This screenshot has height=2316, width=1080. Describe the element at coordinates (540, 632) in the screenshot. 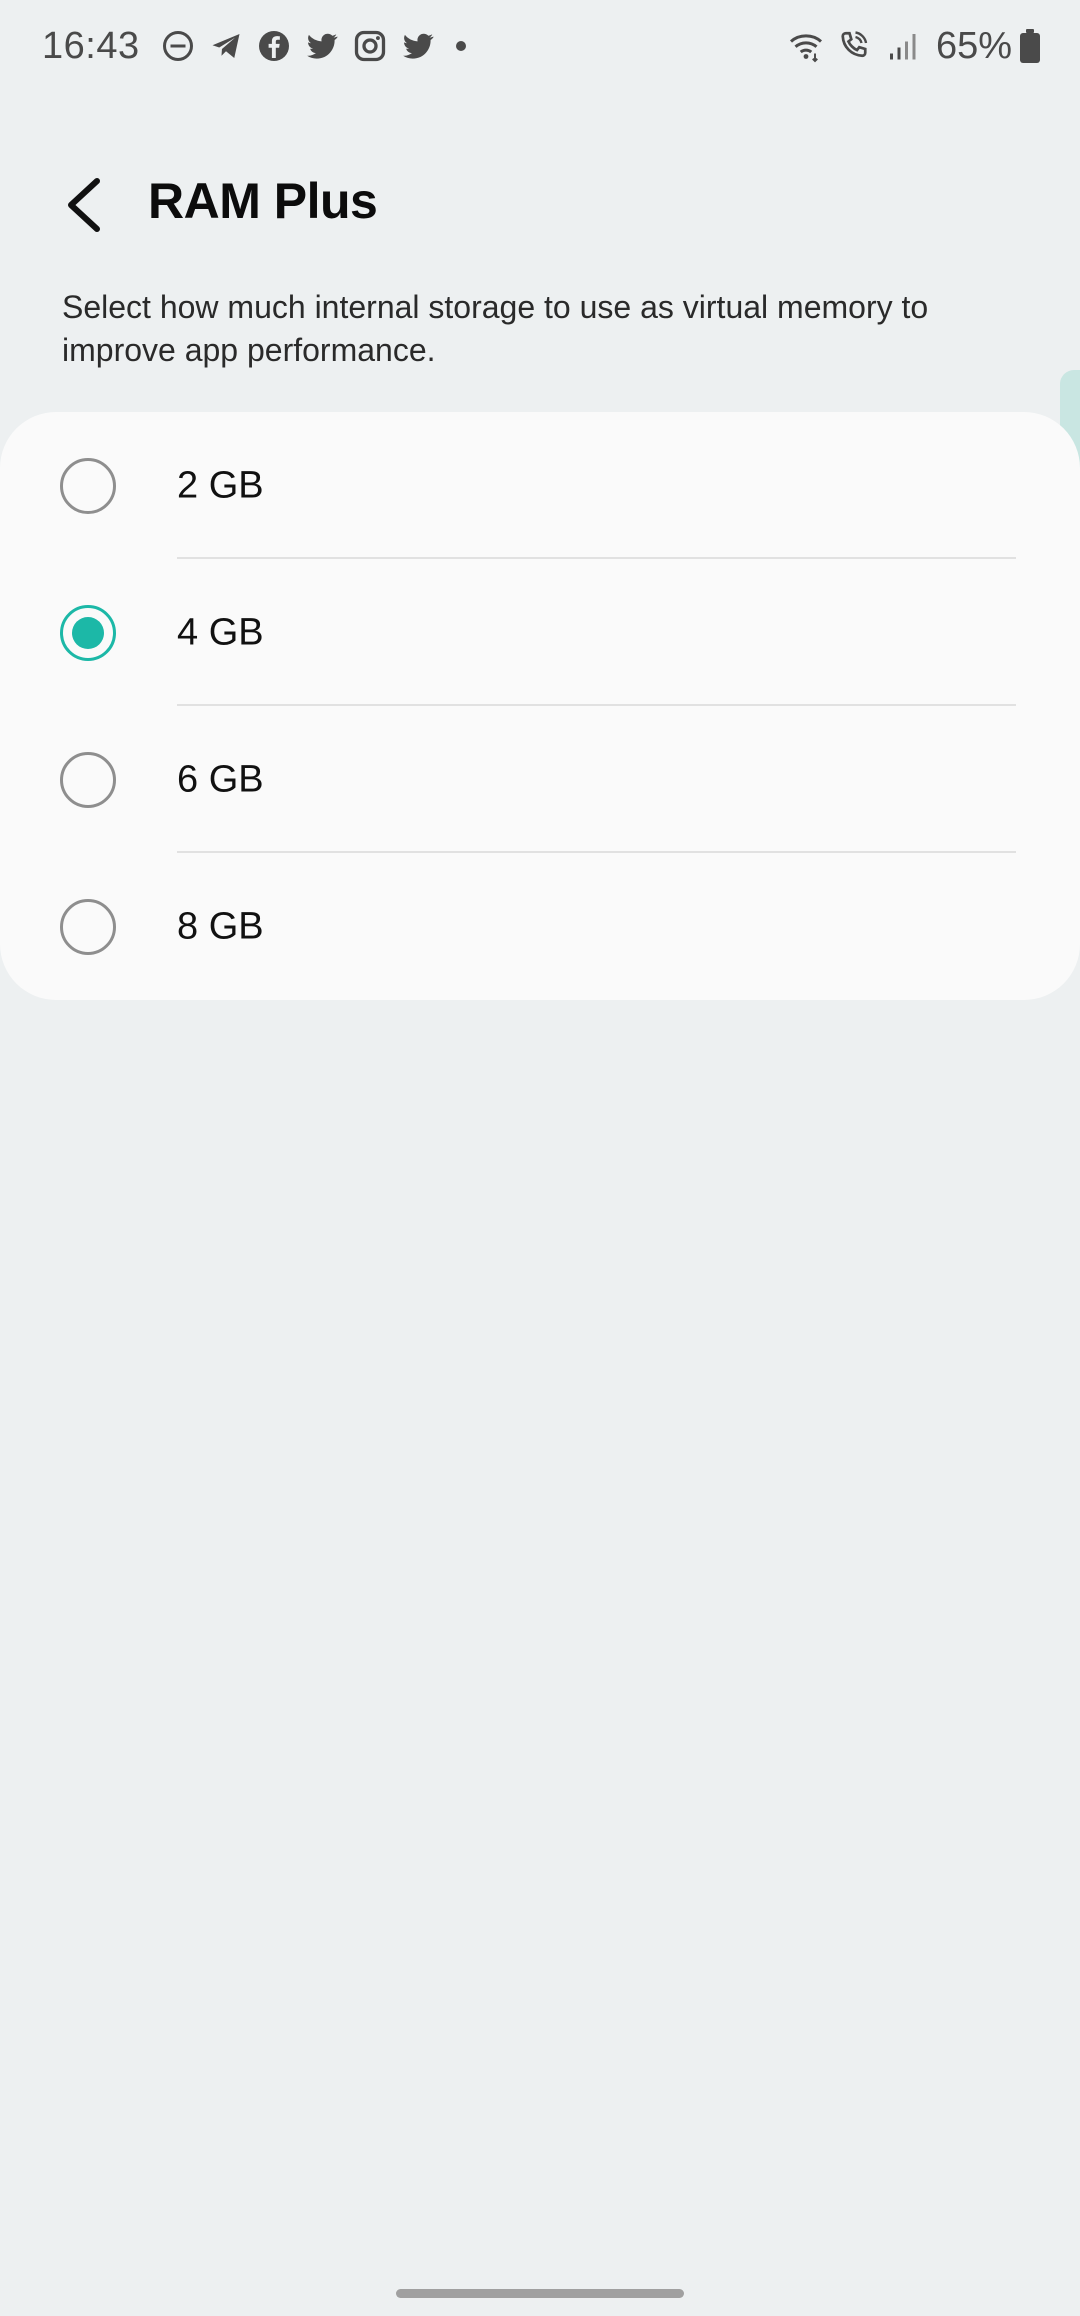

I see `option-4gb: 4 GB` at that location.